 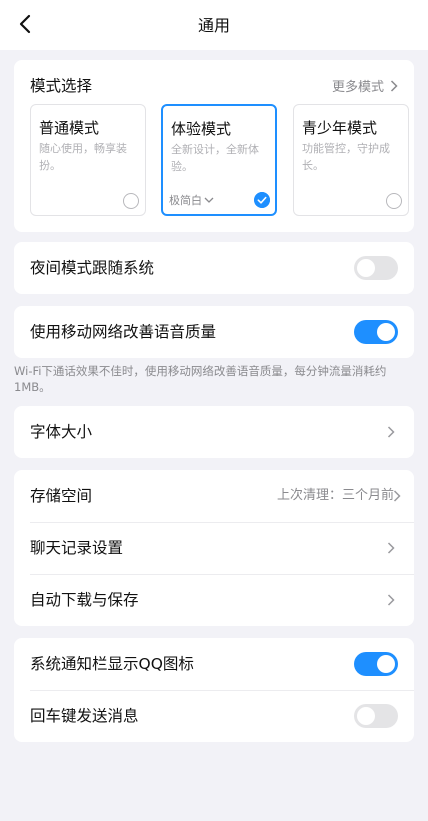 I want to click on mobile-network-card: 使用移动网络改善语音质量, so click(x=214, y=332).